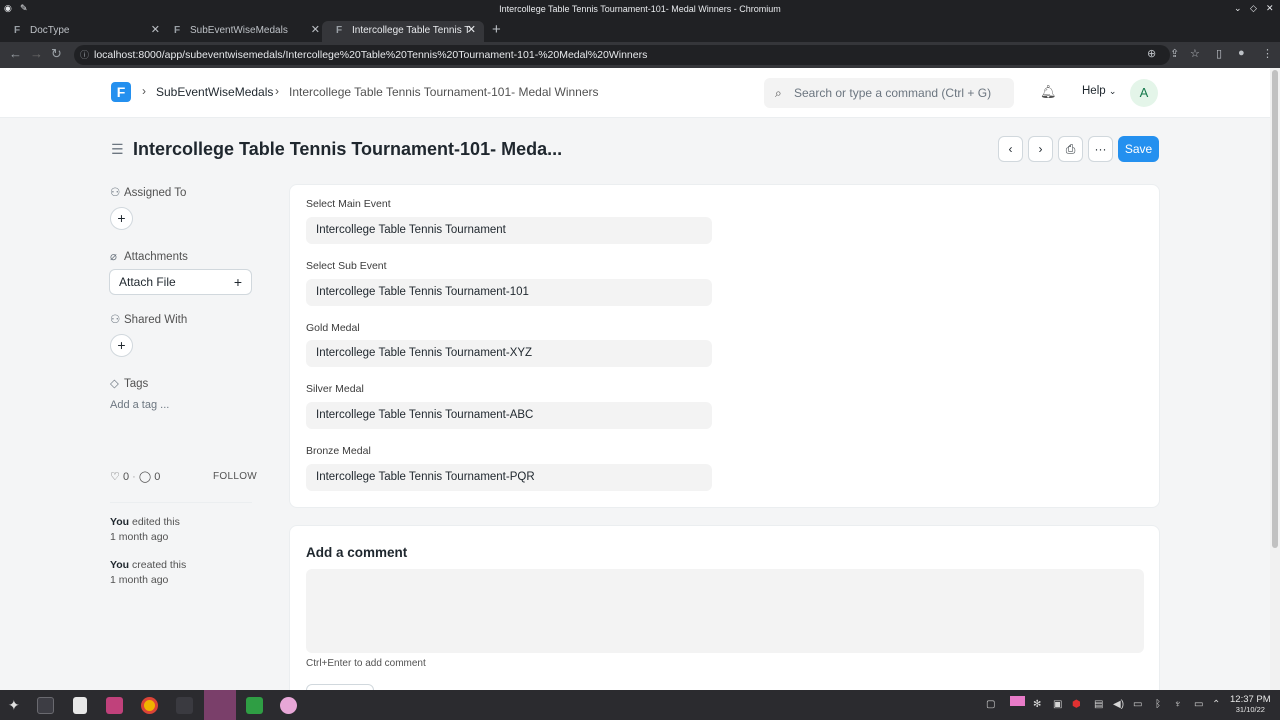  I want to click on activity-action: created this, so click(159, 565).